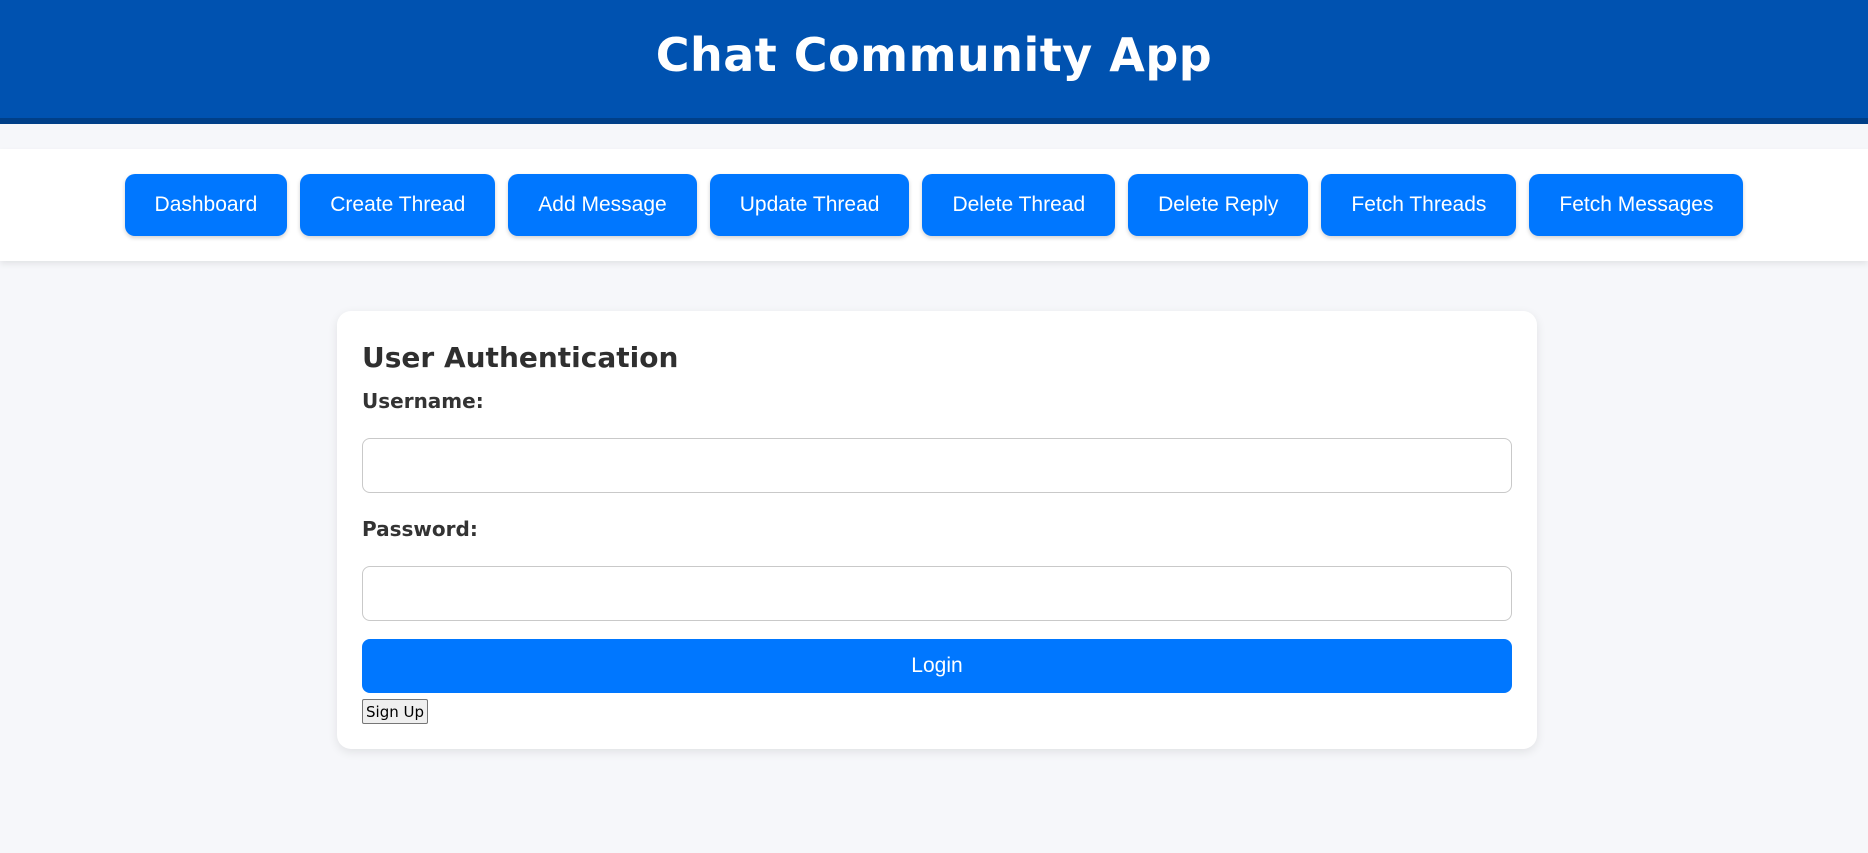 This screenshot has width=1868, height=853. What do you see at coordinates (423, 401) in the screenshot?
I see `username-label: Username:` at bounding box center [423, 401].